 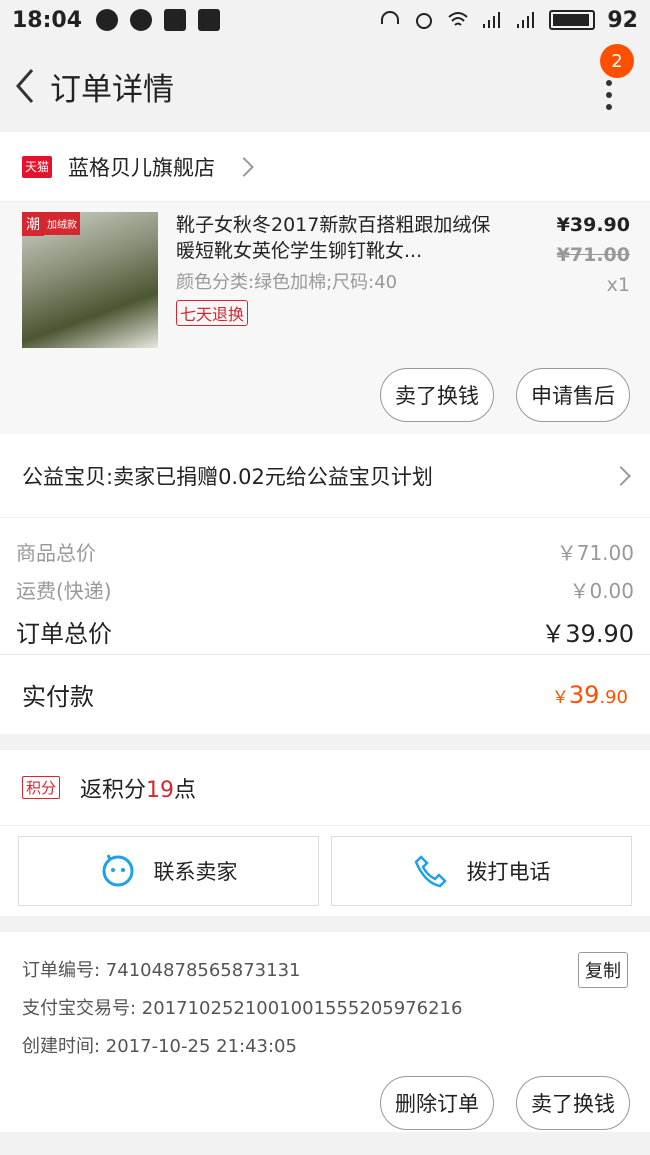 What do you see at coordinates (64, 590) in the screenshot?
I see `shipping-label: 运费(快递)` at bounding box center [64, 590].